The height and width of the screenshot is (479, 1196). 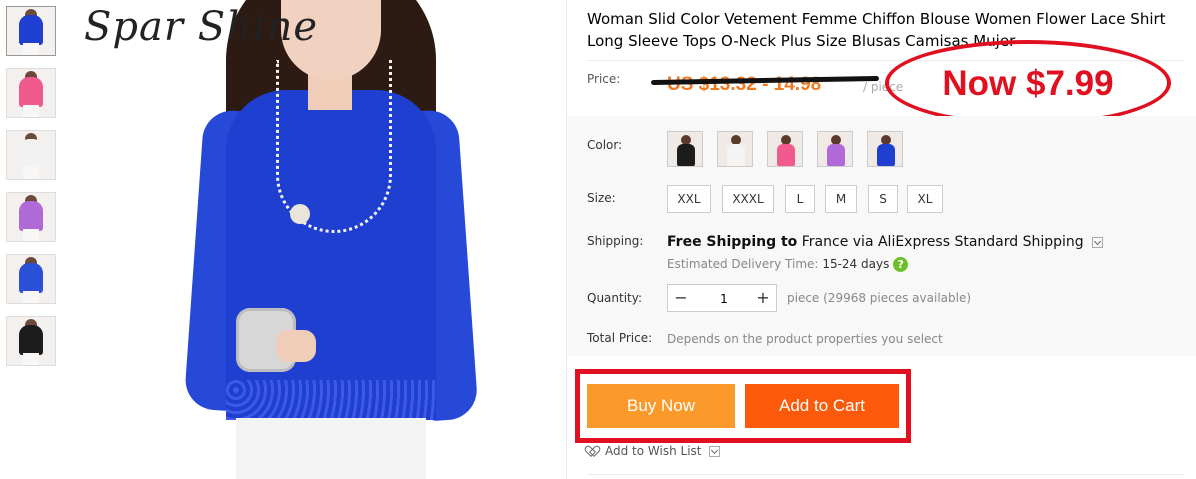 What do you see at coordinates (594, 452) in the screenshot?
I see `heart-icon` at bounding box center [594, 452].